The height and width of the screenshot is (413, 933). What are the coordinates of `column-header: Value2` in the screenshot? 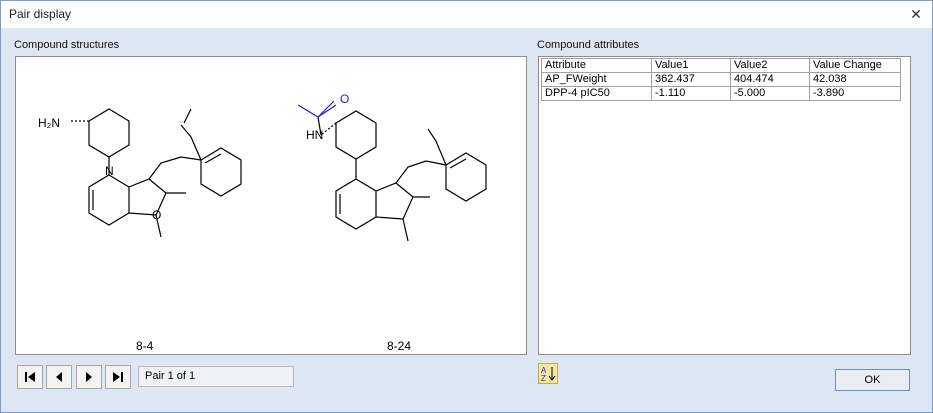 It's located at (770, 65).